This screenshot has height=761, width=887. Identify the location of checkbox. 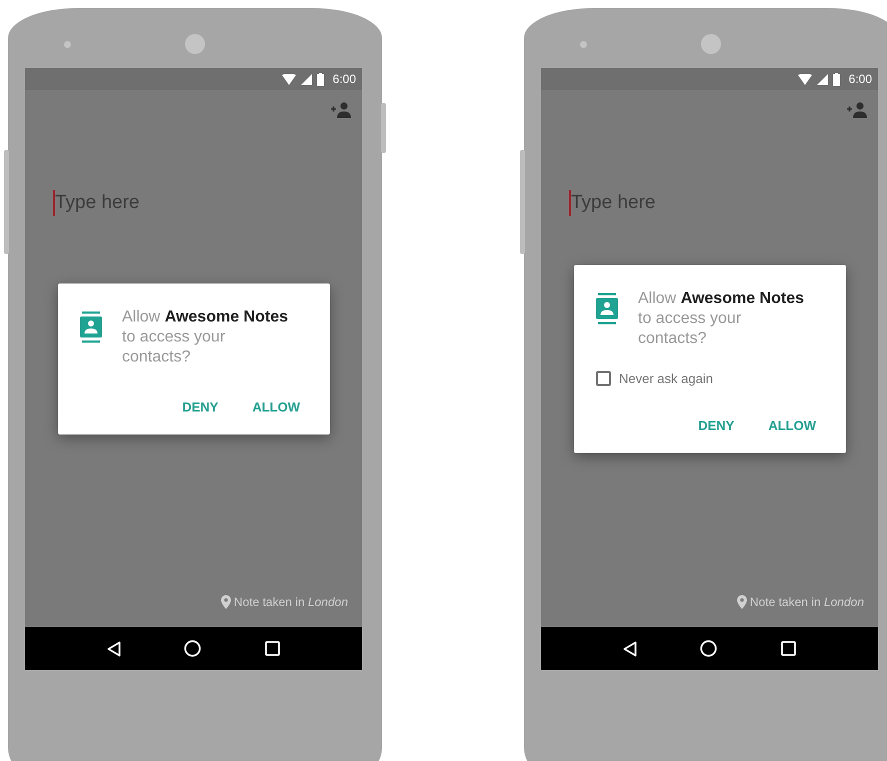
(603, 378).